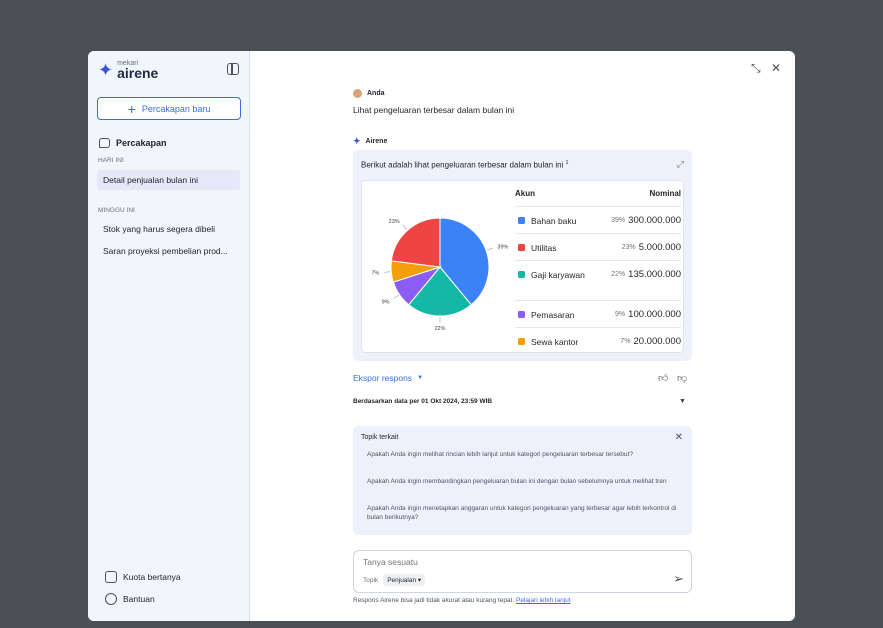  Describe the element at coordinates (386, 302) in the screenshot. I see `pie-data-label: 9%` at that location.